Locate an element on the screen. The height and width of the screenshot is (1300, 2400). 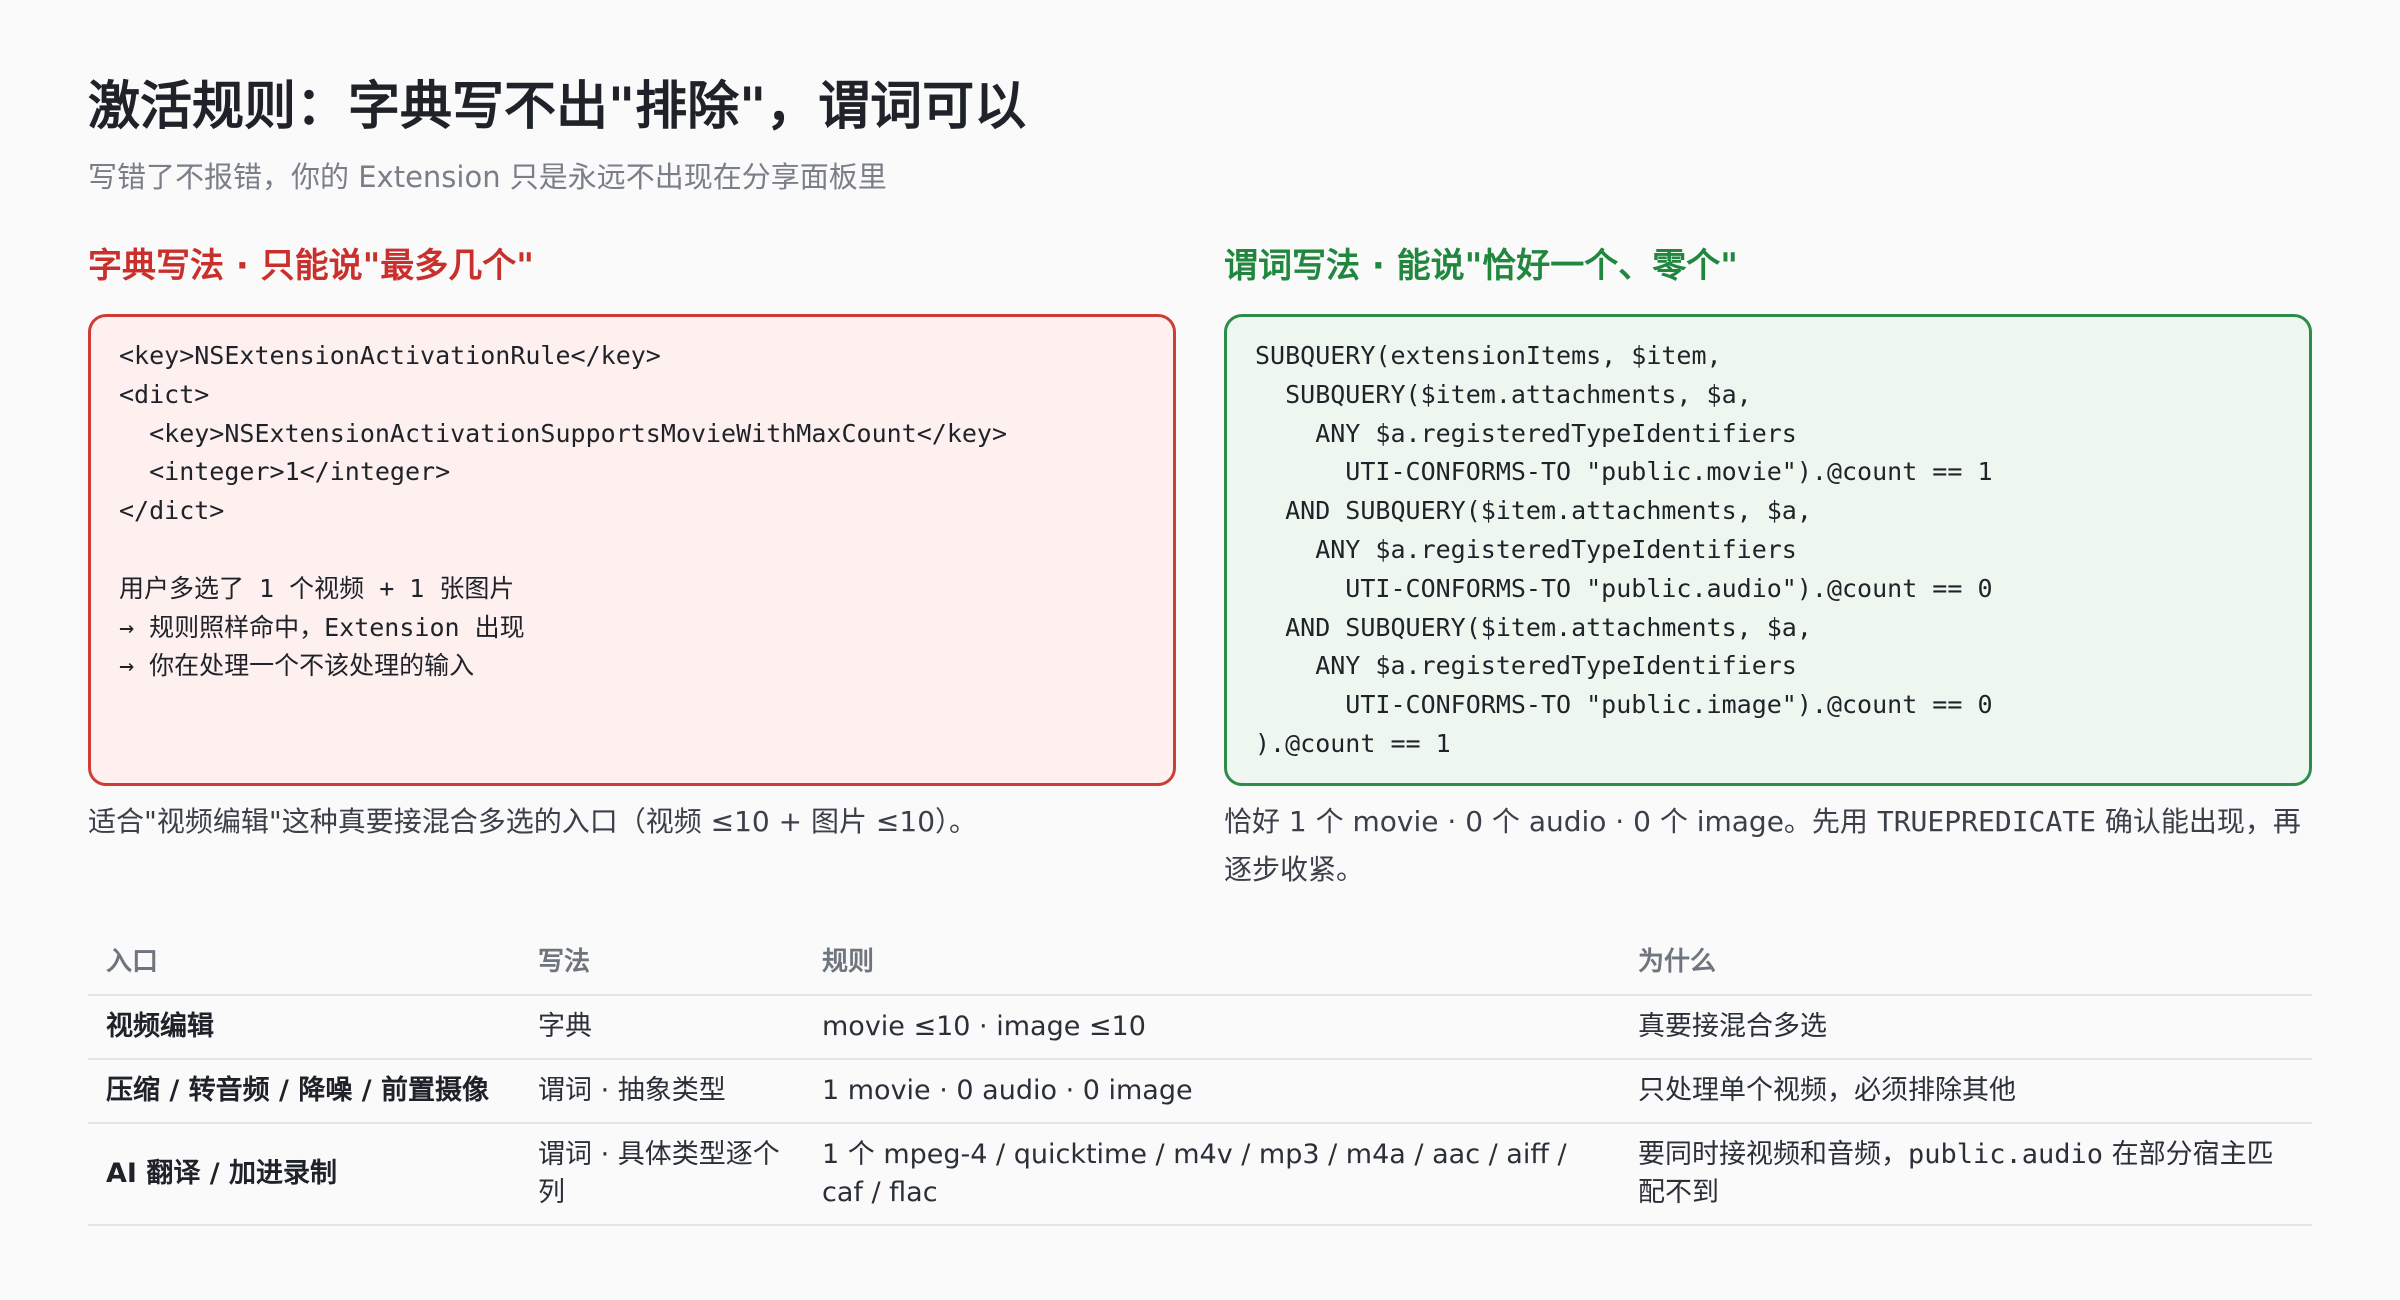
entry-cell: AI 翻译 / 加进录制 is located at coordinates (222, 1173).